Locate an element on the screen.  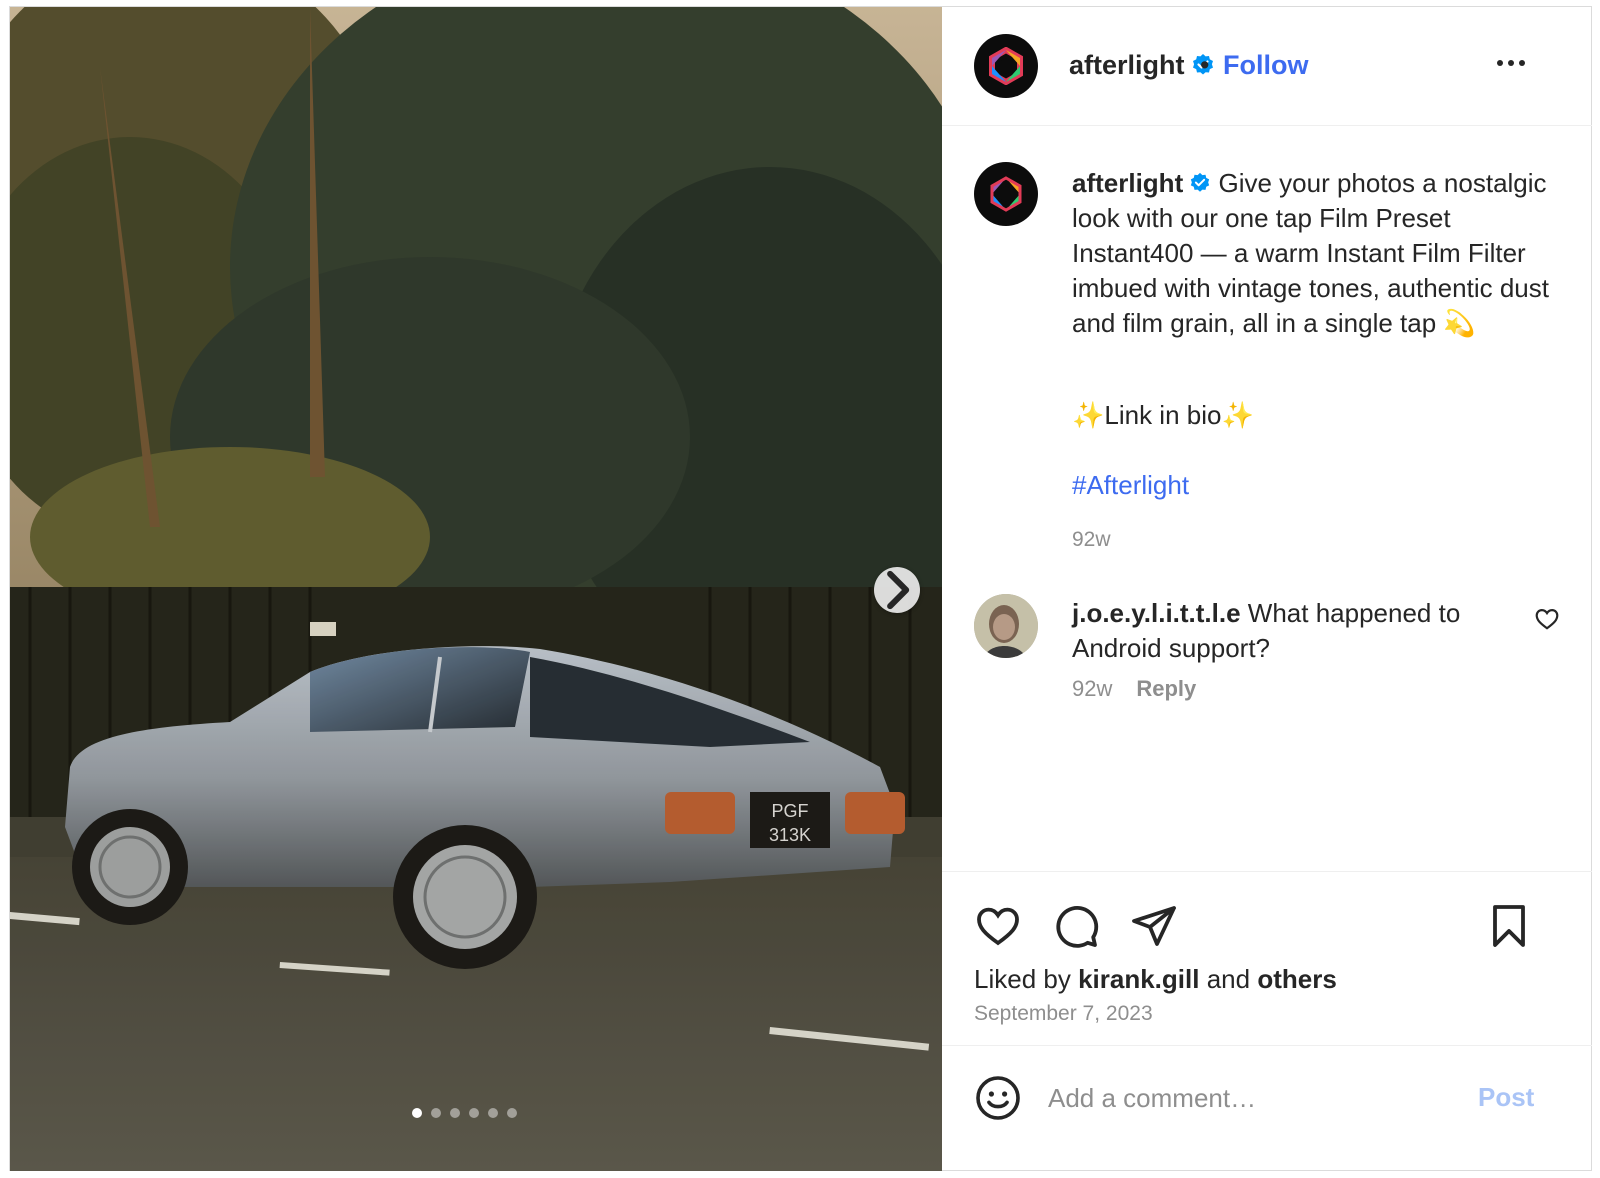
carousel-indicator is located at coordinates (464, 1113).